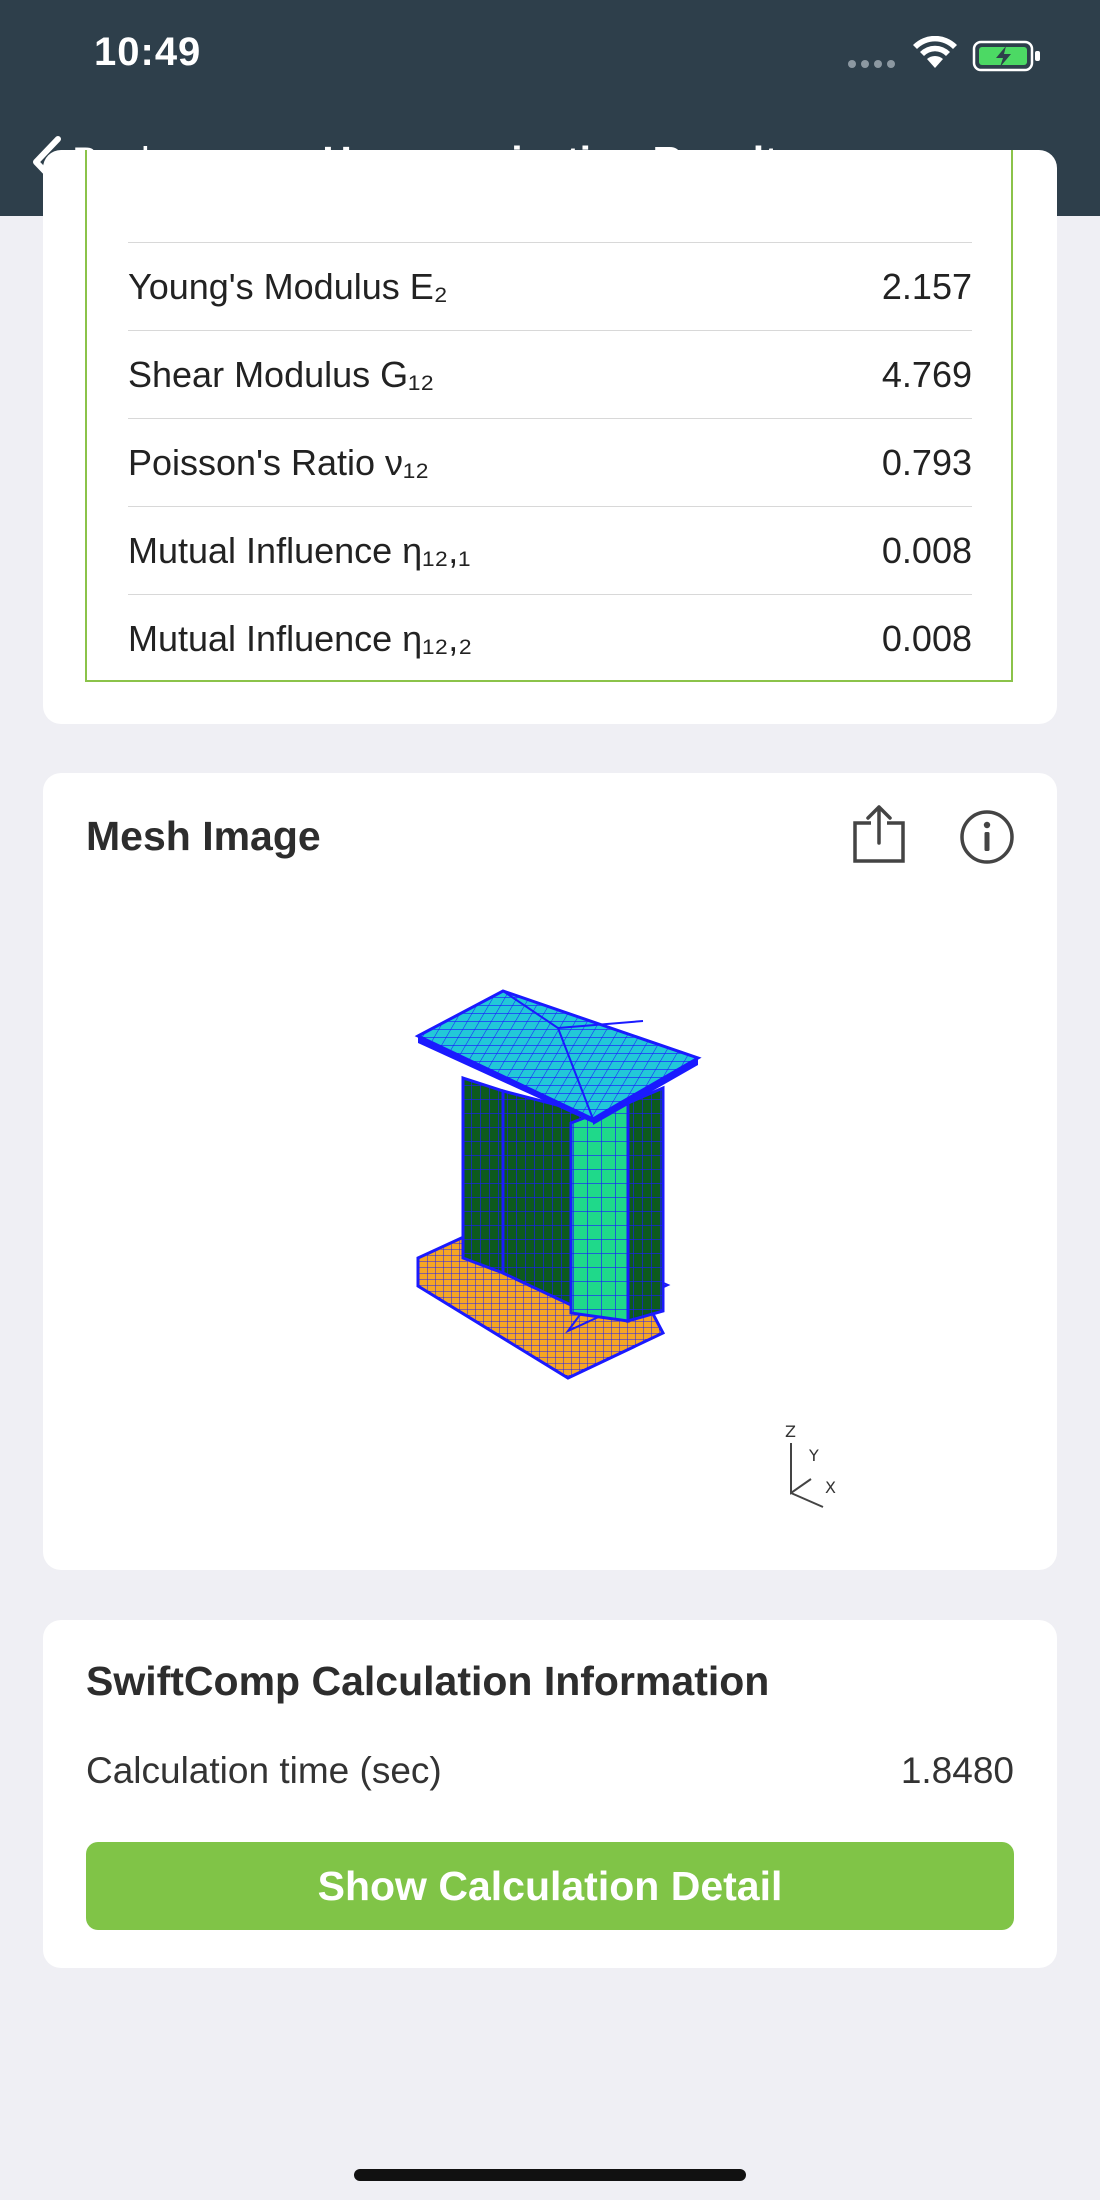 This screenshot has height=2200, width=1100. What do you see at coordinates (935, 52) in the screenshot?
I see `wifi-icon` at bounding box center [935, 52].